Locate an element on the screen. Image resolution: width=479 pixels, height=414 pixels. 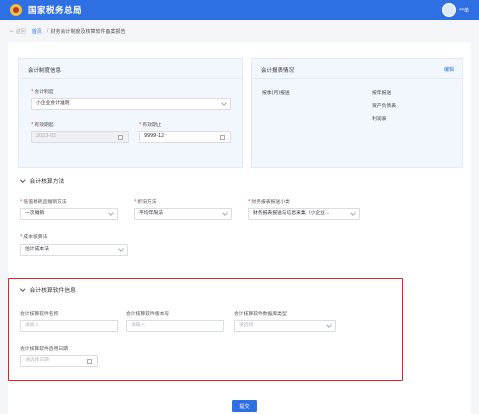
breadcrumb-current: 财务会计制度及核算软件备案报告 is located at coordinates (88, 31).